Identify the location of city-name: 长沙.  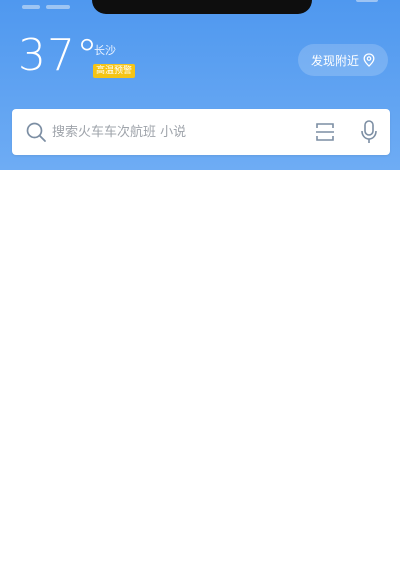
(105, 50).